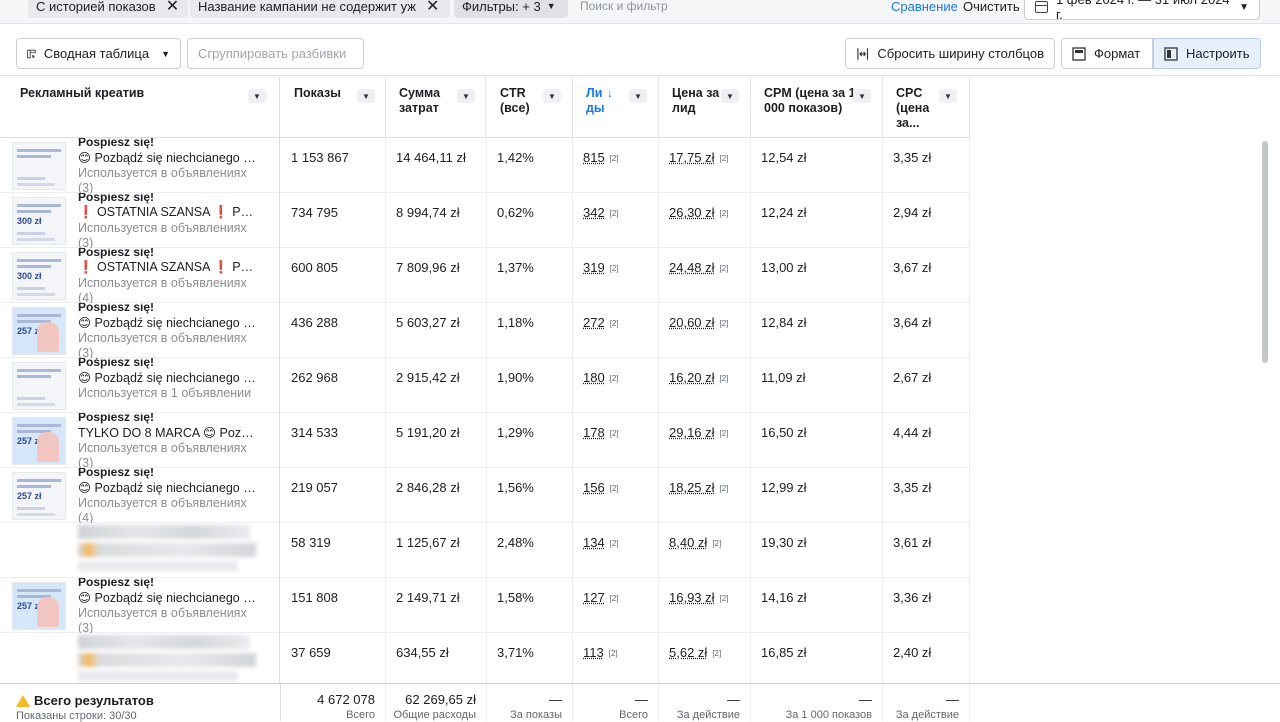 This screenshot has width=1280, height=722. Describe the element at coordinates (320, 9) in the screenshot. I see `filter-chip-campaign-name: Название кампании не содержит уж ✕` at that location.